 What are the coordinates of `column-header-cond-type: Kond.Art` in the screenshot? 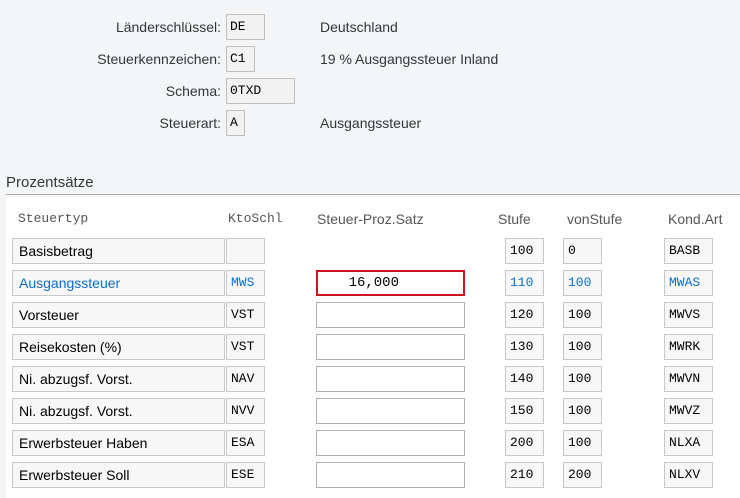 It's located at (695, 219).